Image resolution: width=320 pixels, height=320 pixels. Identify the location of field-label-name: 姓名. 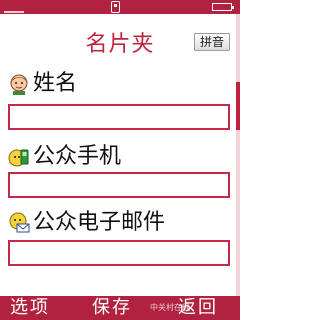
(55, 83).